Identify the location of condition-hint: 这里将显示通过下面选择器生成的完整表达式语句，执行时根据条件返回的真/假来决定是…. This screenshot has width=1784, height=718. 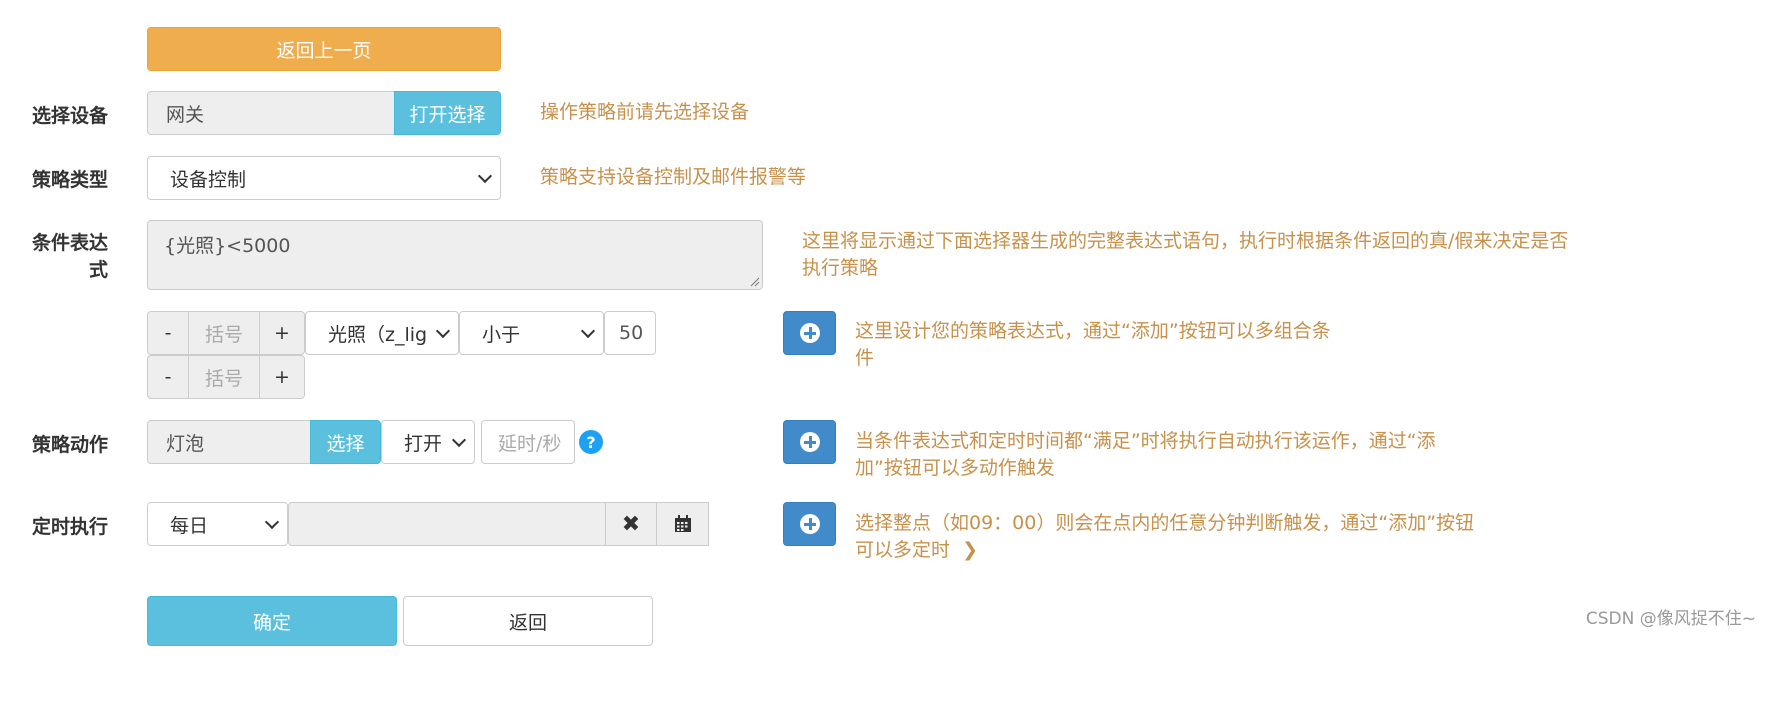
(1185, 255).